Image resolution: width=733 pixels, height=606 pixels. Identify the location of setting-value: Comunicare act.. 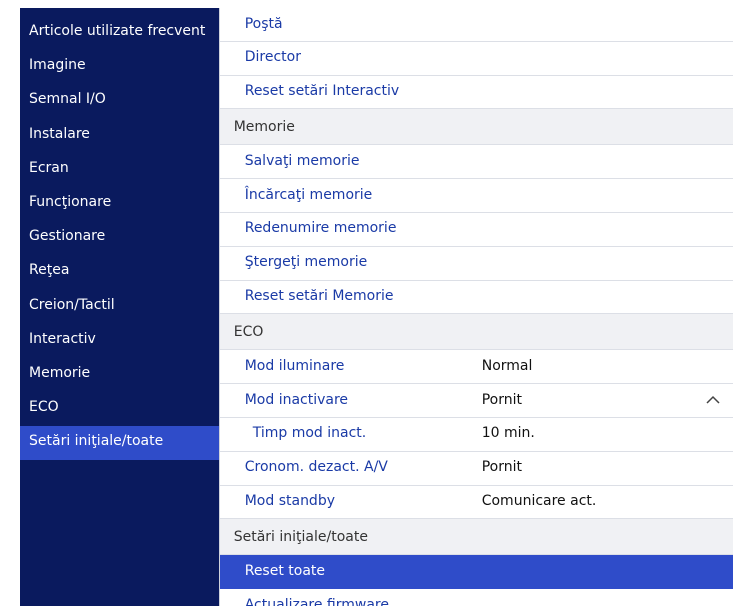
(539, 501).